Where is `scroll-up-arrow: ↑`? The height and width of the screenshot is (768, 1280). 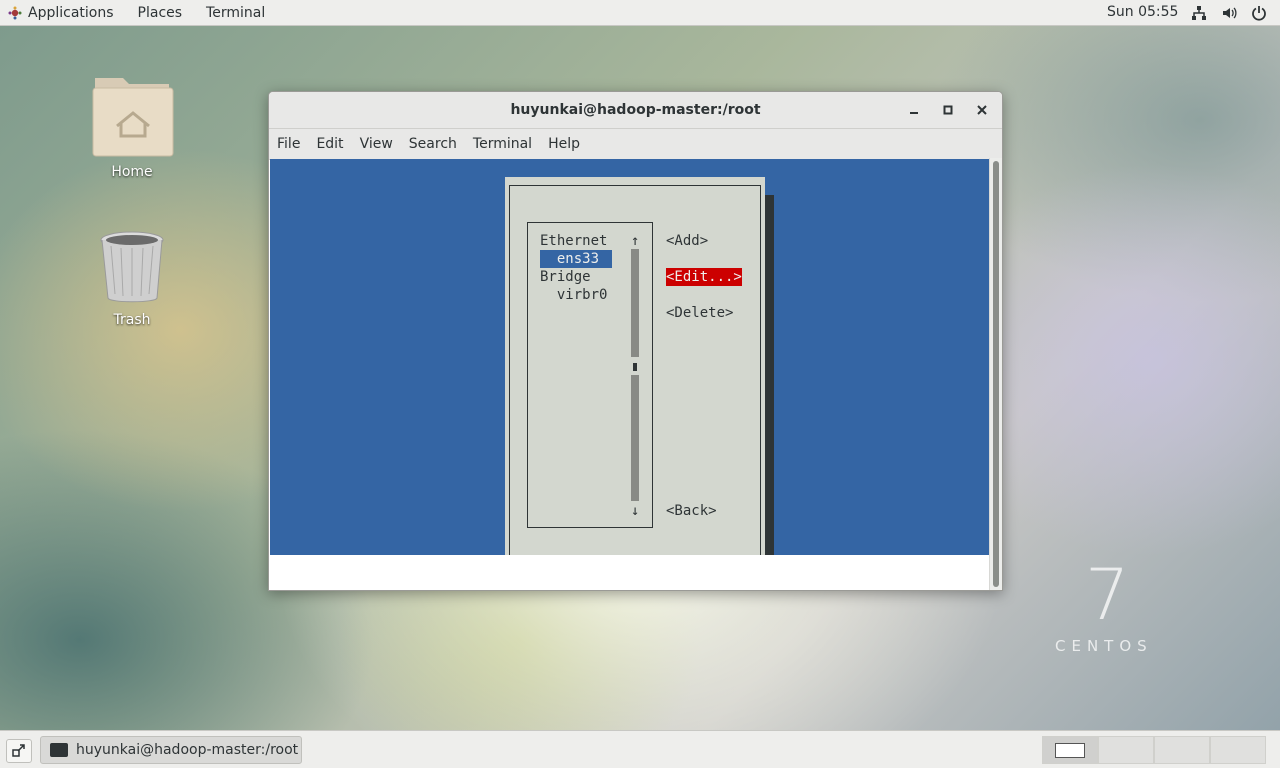 scroll-up-arrow: ↑ is located at coordinates (635, 241).